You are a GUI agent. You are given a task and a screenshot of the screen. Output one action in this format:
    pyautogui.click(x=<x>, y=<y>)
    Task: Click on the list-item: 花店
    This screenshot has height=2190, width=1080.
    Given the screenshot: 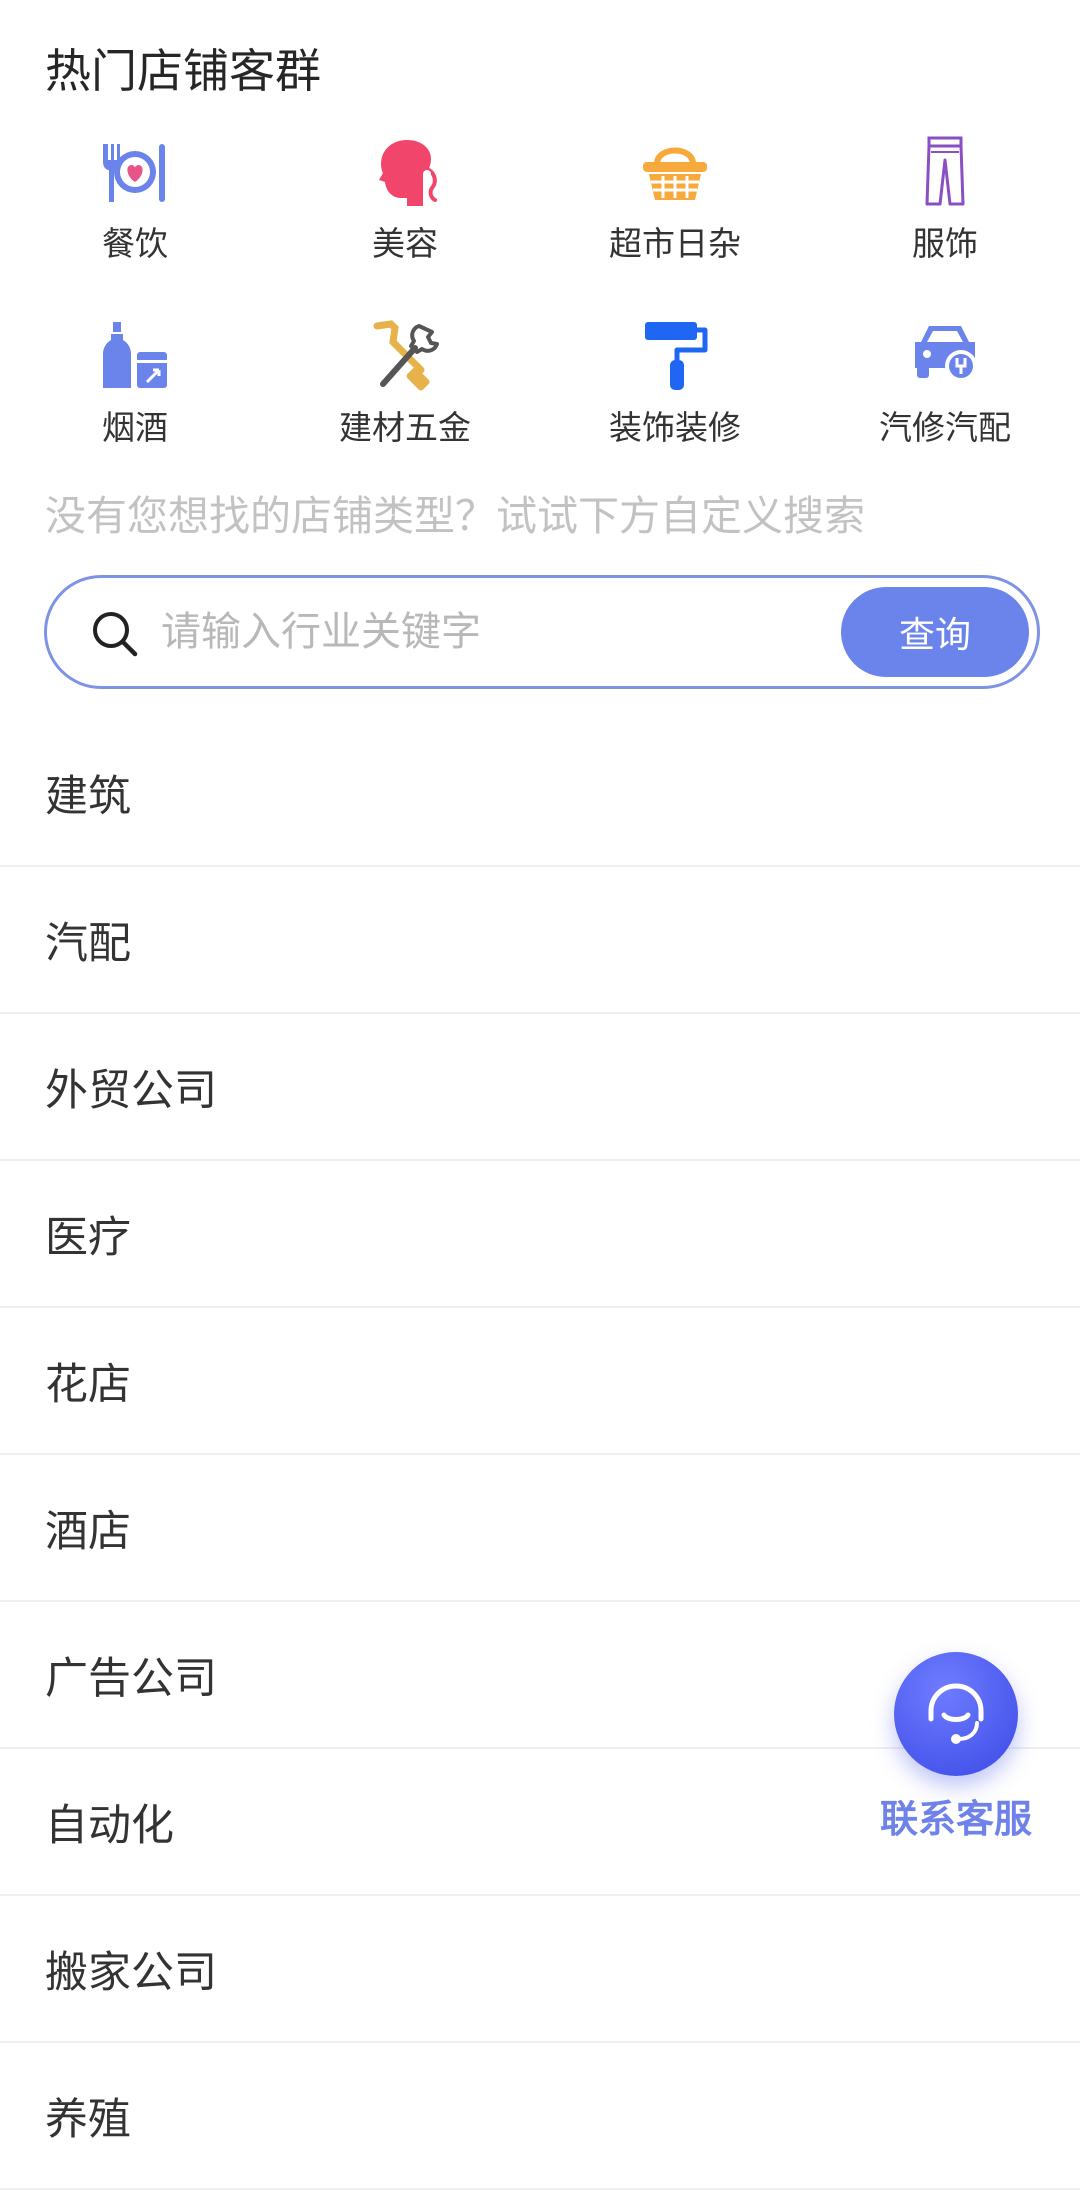 What is the action you would take?
    pyautogui.click(x=540, y=1381)
    